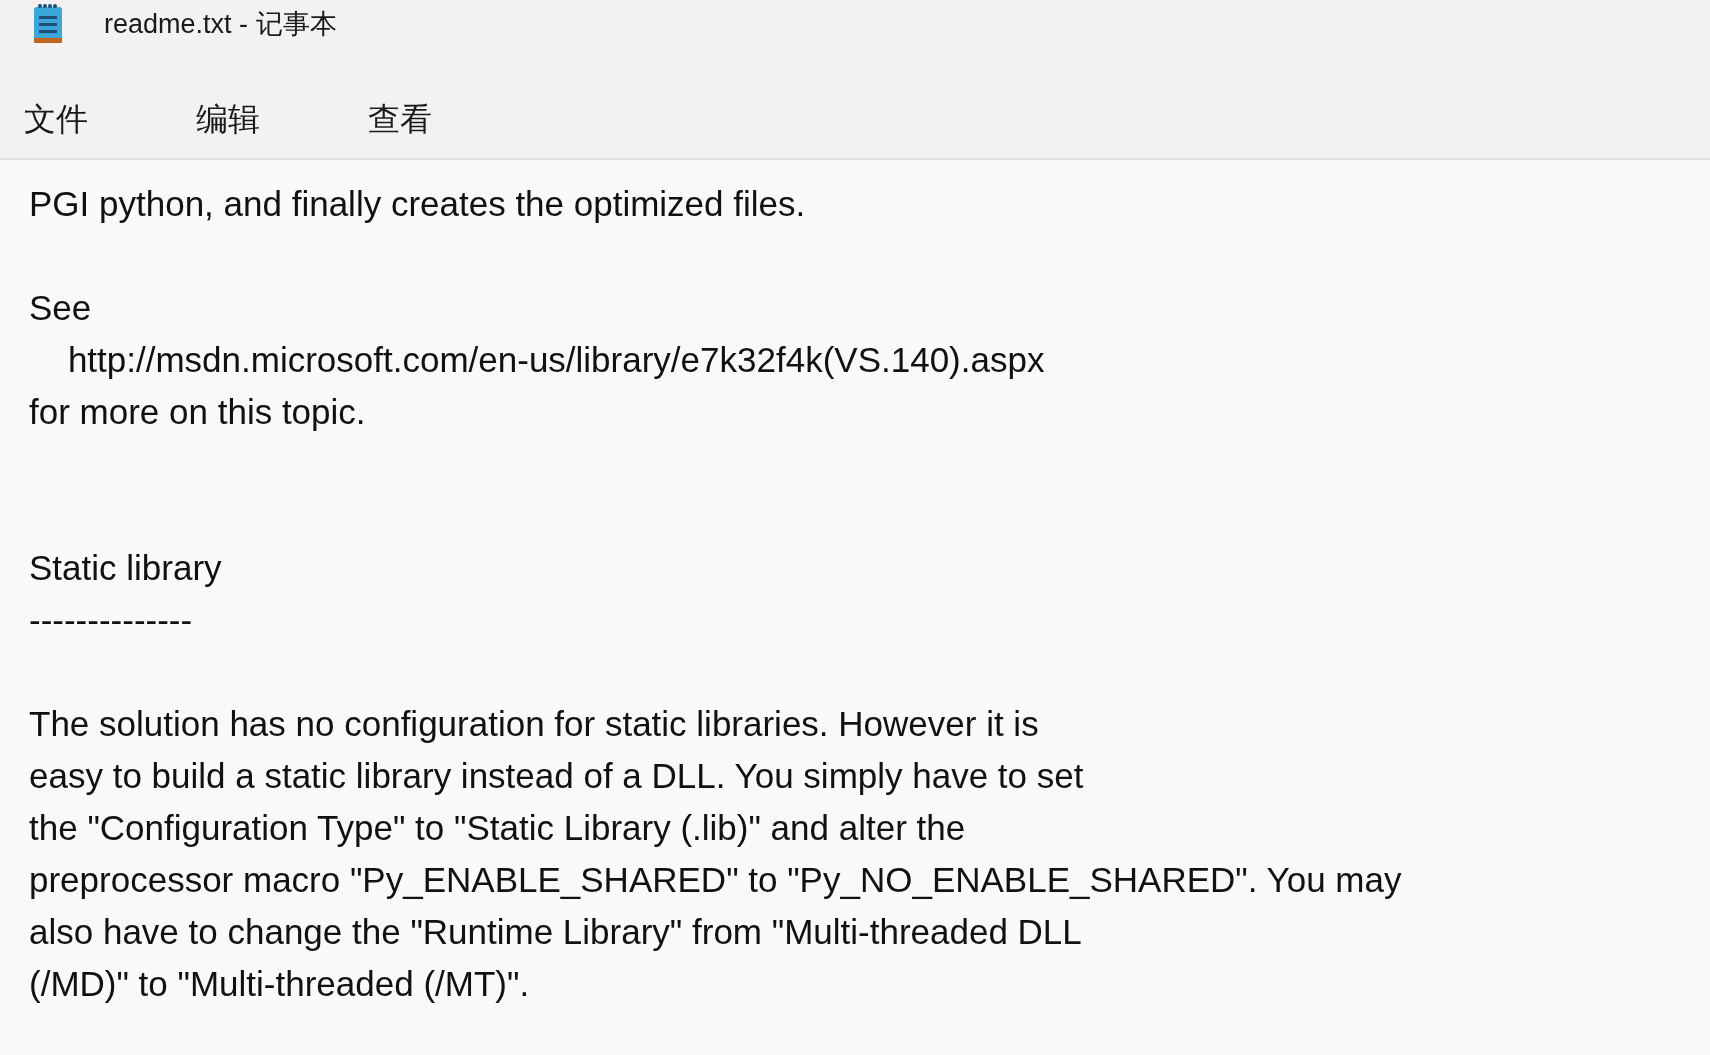  I want to click on text-line: The solution has no configuration for static libraries. However it is, so click(534, 724).